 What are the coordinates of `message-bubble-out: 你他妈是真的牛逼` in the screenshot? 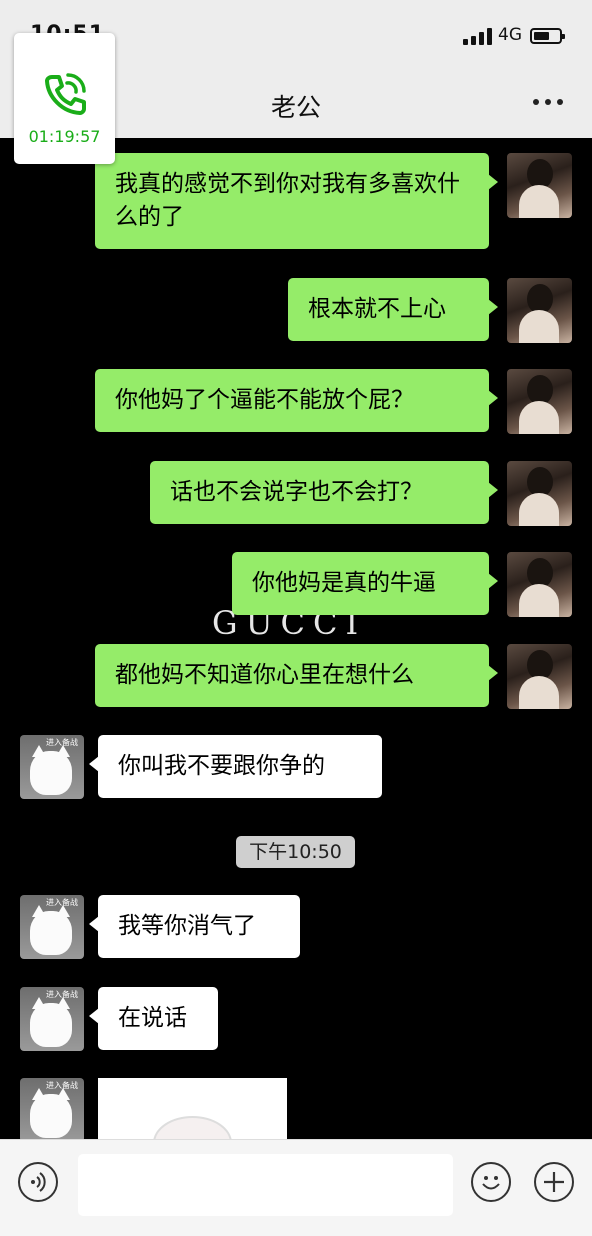 It's located at (365, 583).